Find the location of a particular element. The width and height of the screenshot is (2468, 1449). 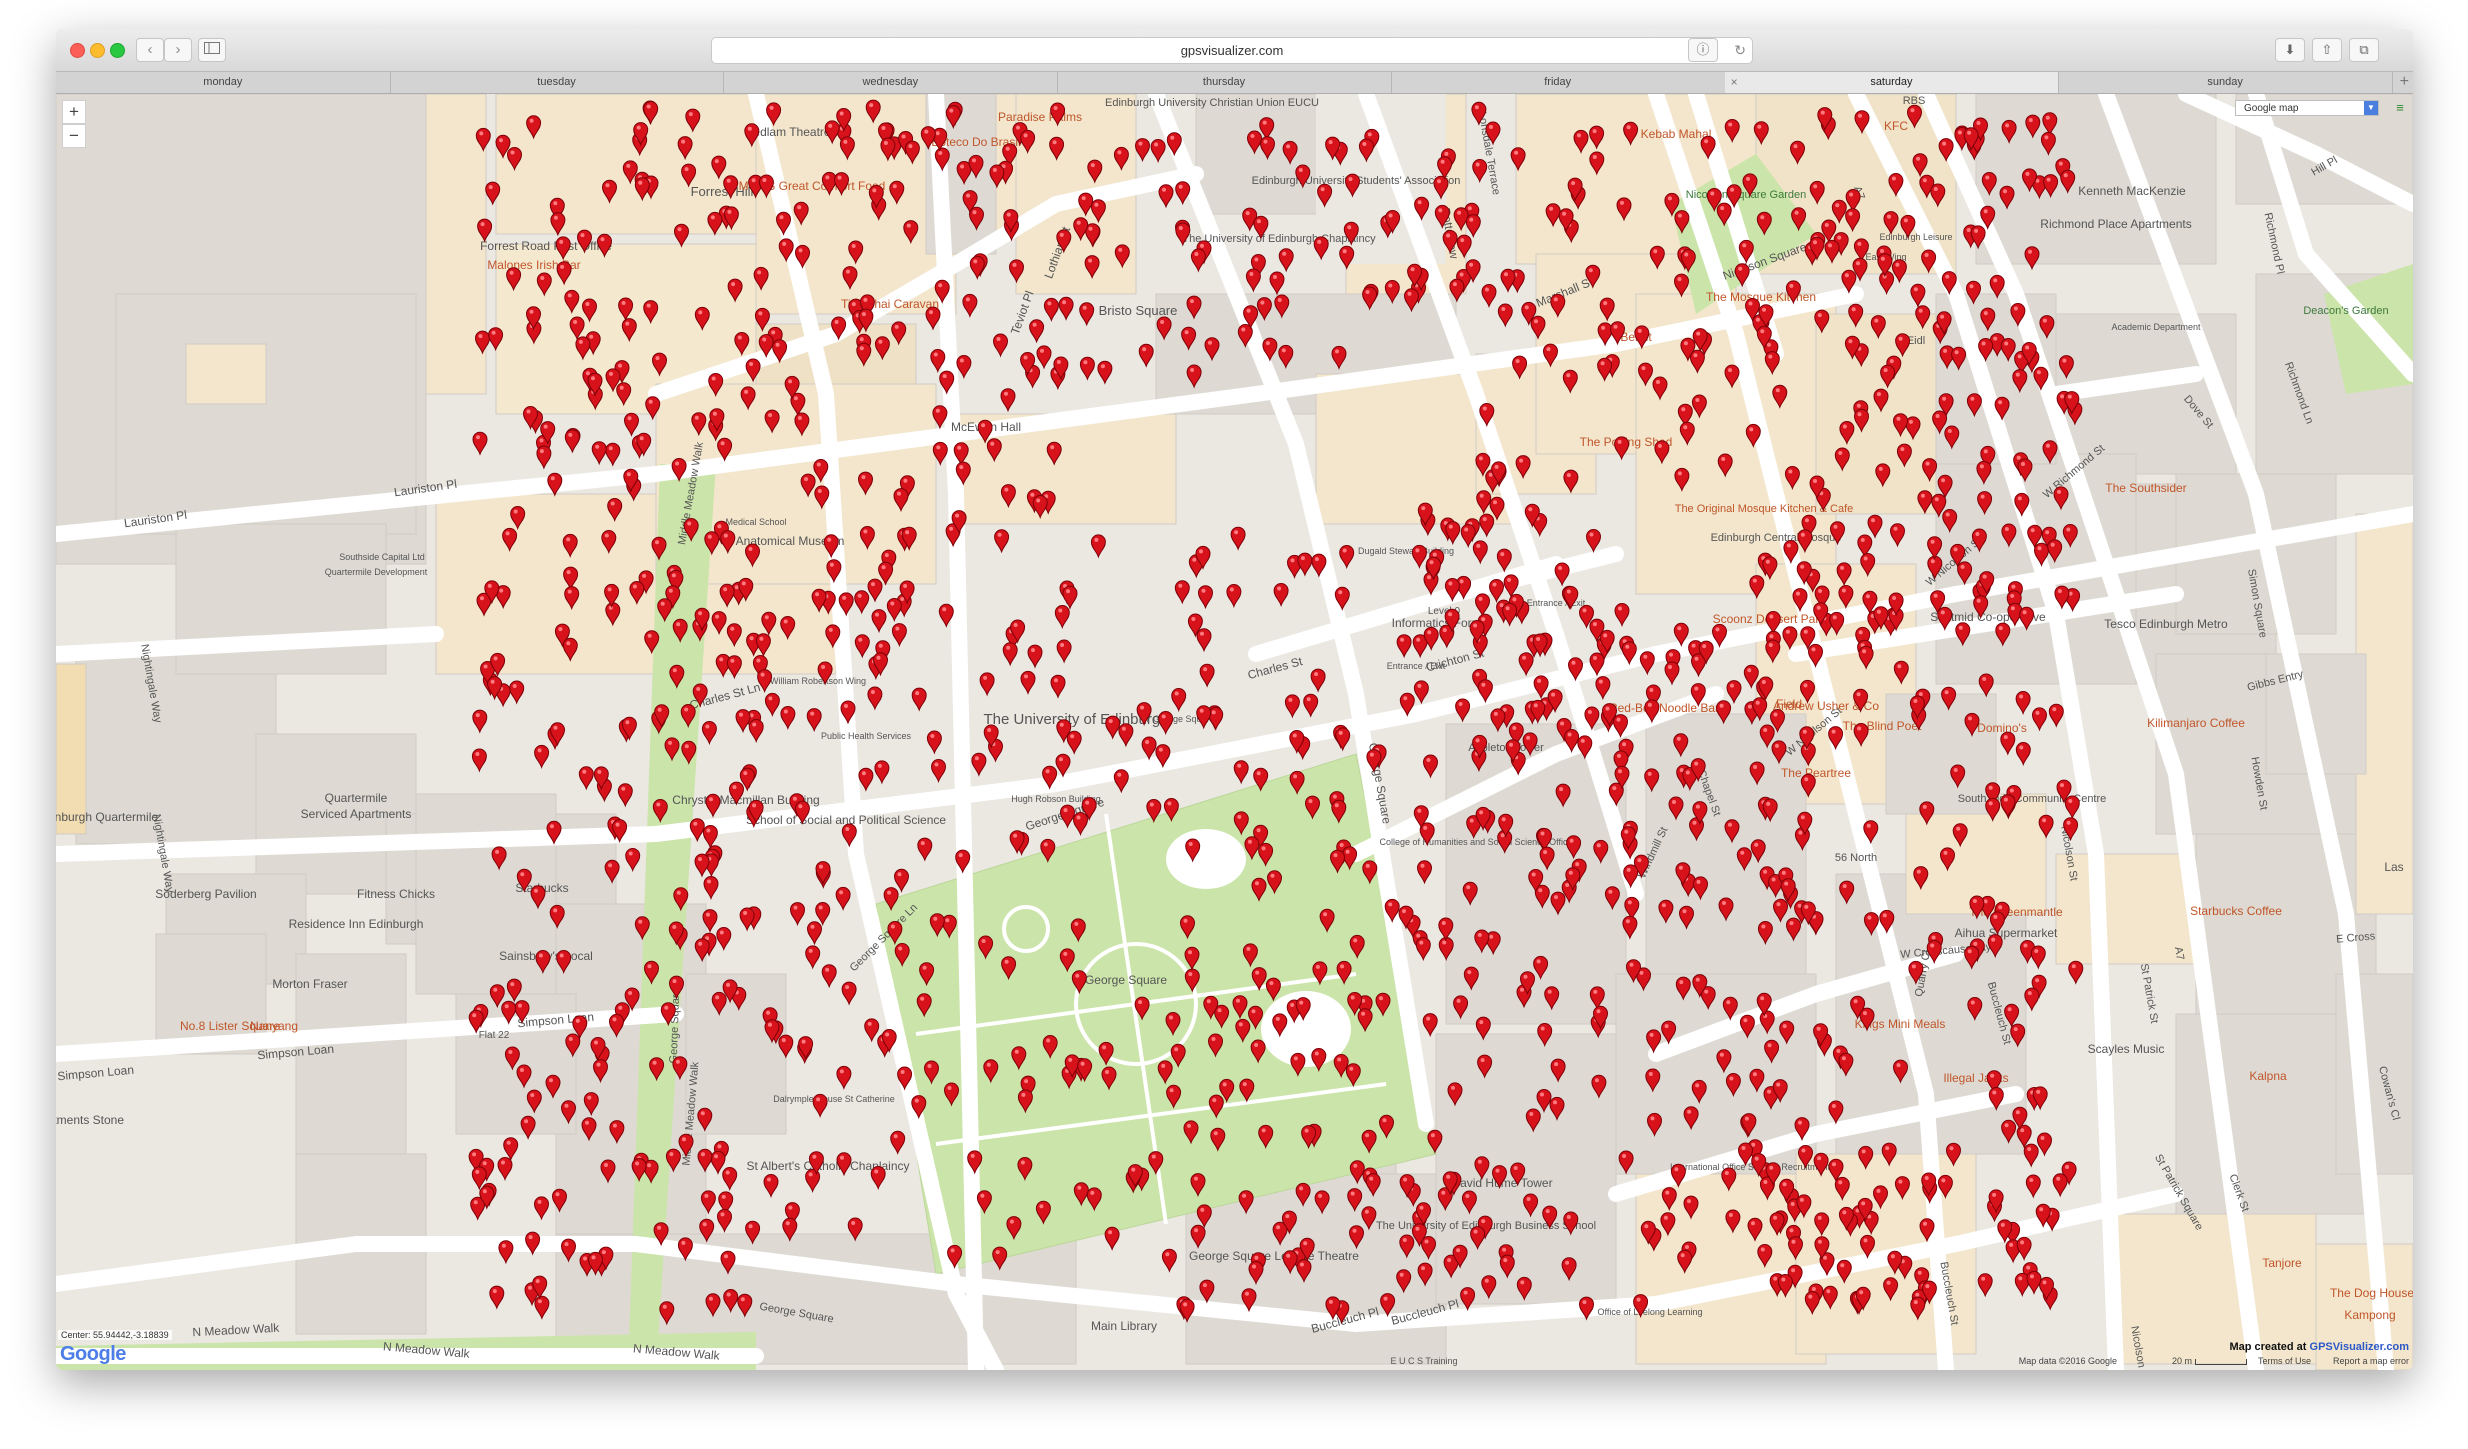

place-label: Morton Fraser is located at coordinates (309, 984).